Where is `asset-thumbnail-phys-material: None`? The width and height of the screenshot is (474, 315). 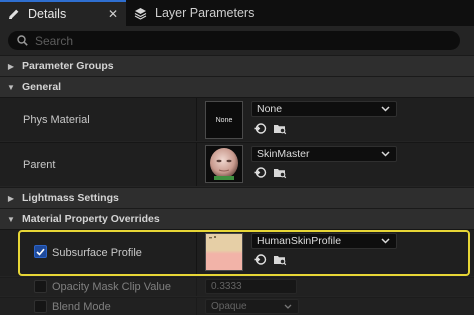
asset-thumbnail-phys-material: None is located at coordinates (224, 120).